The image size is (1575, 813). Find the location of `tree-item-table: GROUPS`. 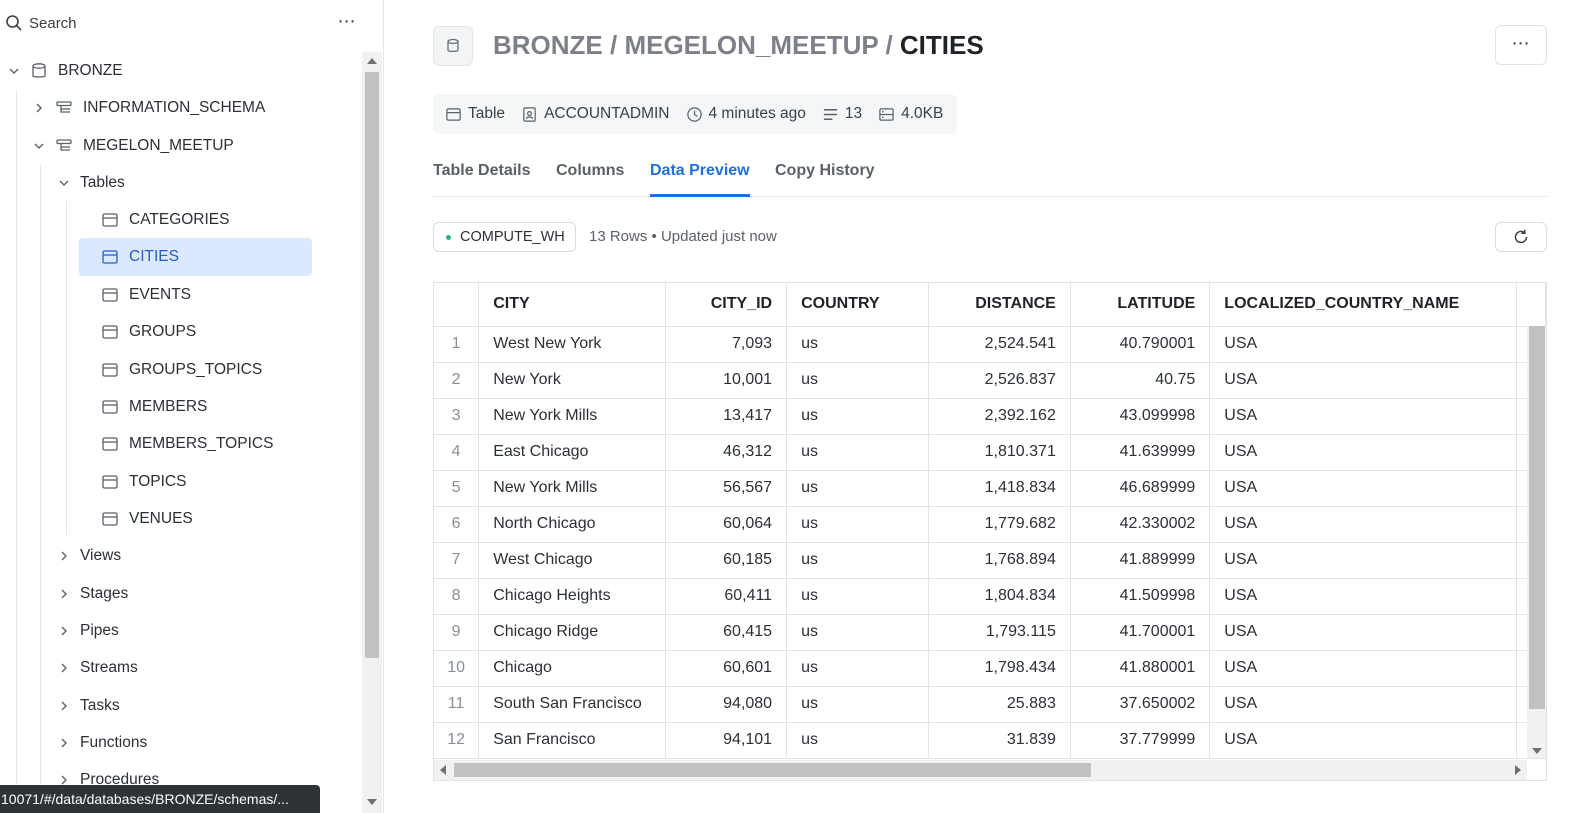

tree-item-table: GROUPS is located at coordinates (195, 332).